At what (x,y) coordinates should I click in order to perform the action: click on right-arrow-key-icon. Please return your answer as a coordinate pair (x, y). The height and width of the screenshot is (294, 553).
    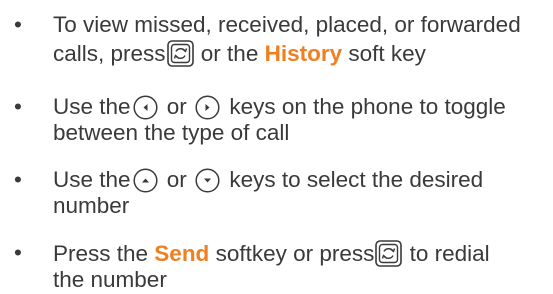
    Looking at the image, I should click on (207, 107).